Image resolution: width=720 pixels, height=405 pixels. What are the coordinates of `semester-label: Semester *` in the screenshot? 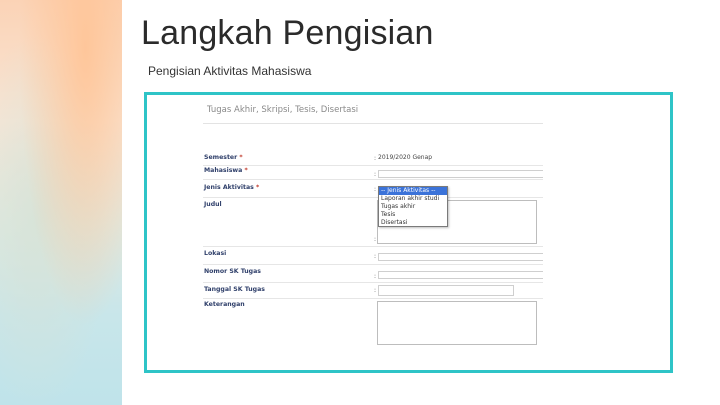 It's located at (223, 157).